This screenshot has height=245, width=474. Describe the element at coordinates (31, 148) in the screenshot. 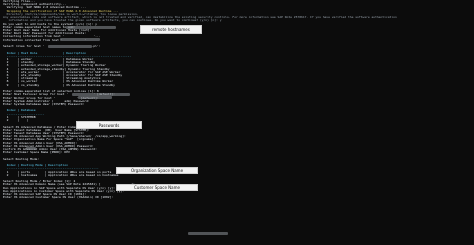

I see `redacted-tenant` at that location.